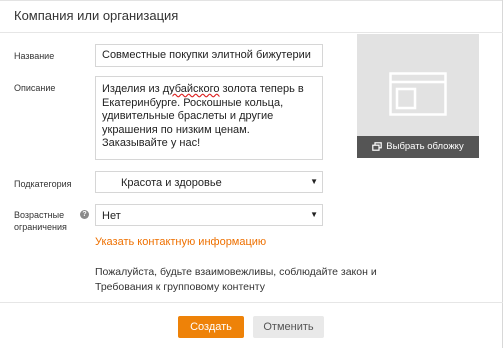 This screenshot has height=348, width=503. I want to click on cancel-button: Отменить, so click(288, 327).